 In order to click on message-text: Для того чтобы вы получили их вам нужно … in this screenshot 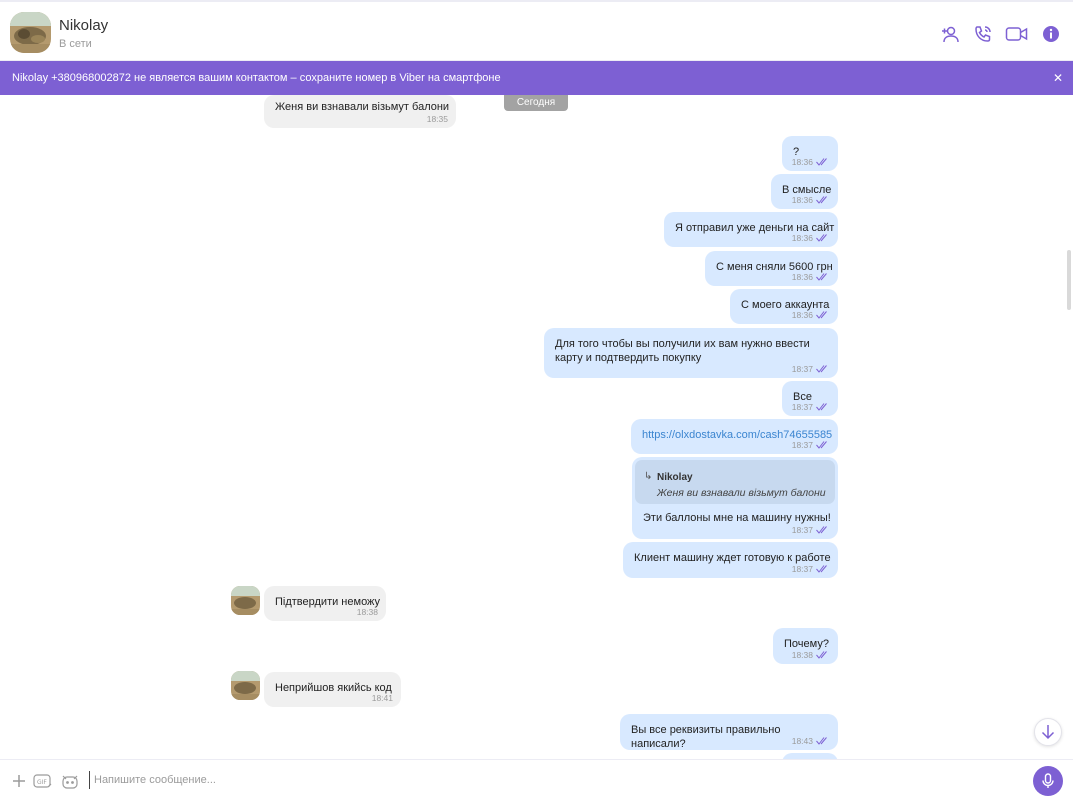, I will do `click(682, 351)`.